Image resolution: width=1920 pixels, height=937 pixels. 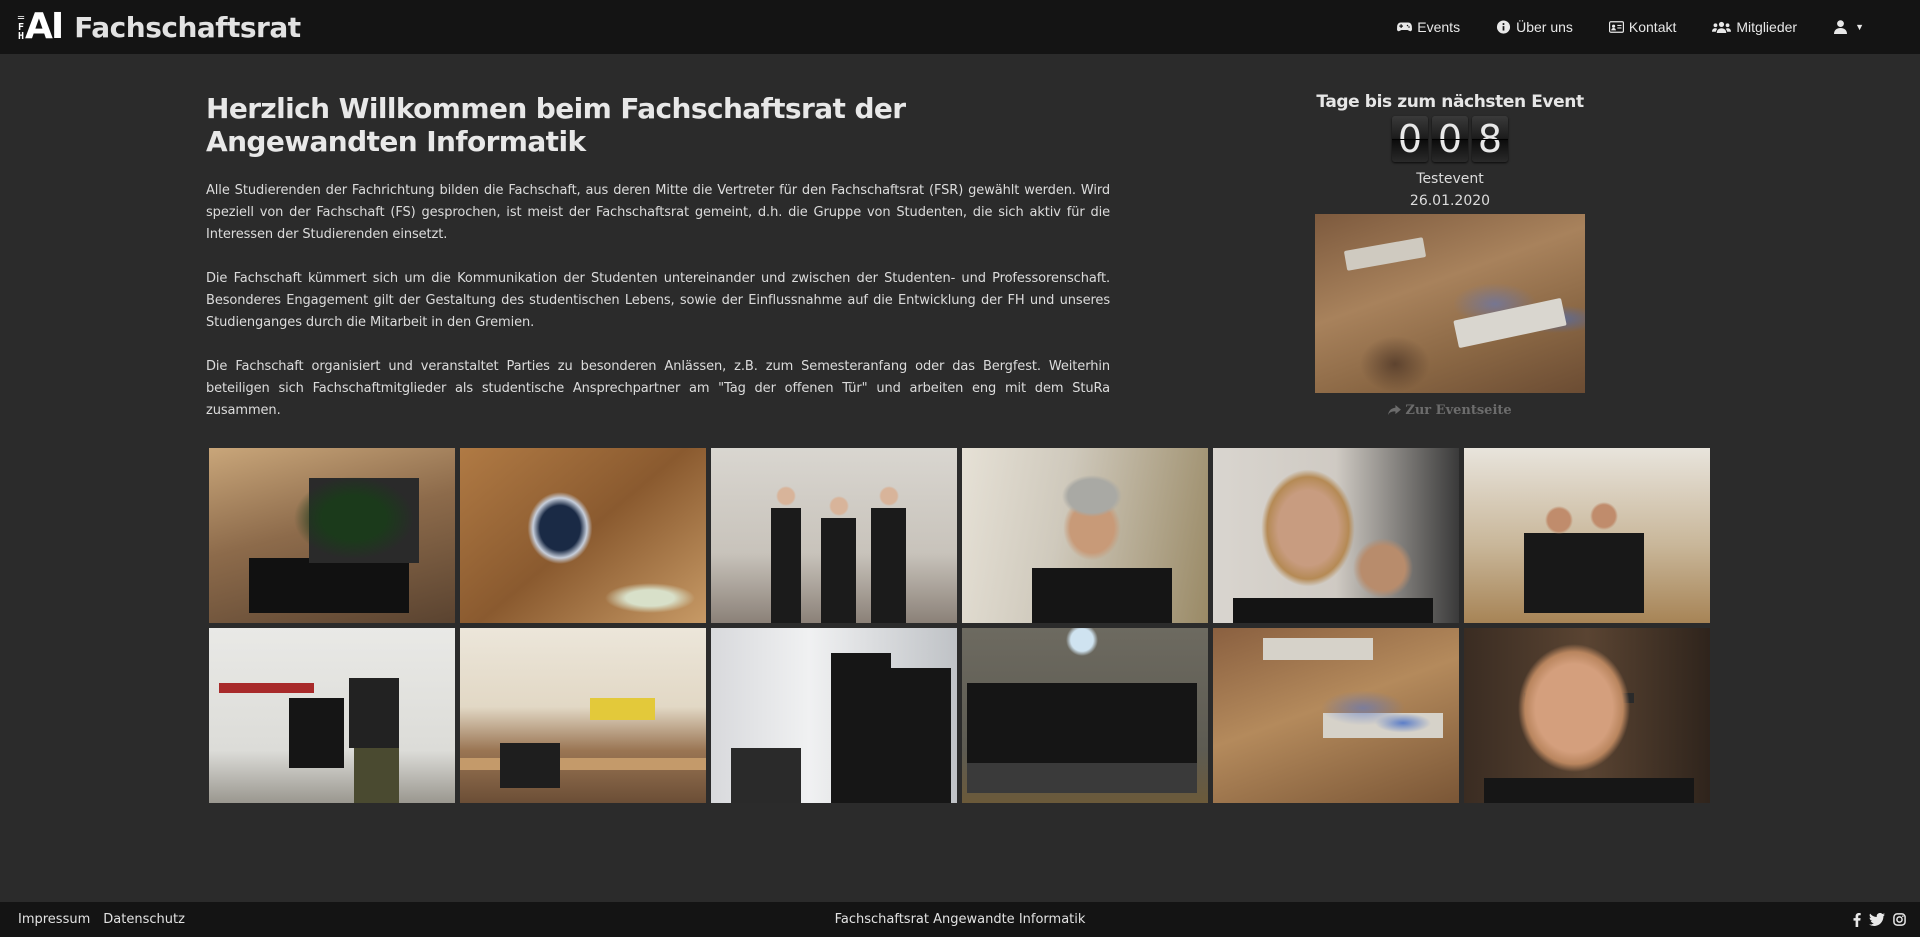 I want to click on logo-fh-text: ═ F H, so click(x=21, y=27).